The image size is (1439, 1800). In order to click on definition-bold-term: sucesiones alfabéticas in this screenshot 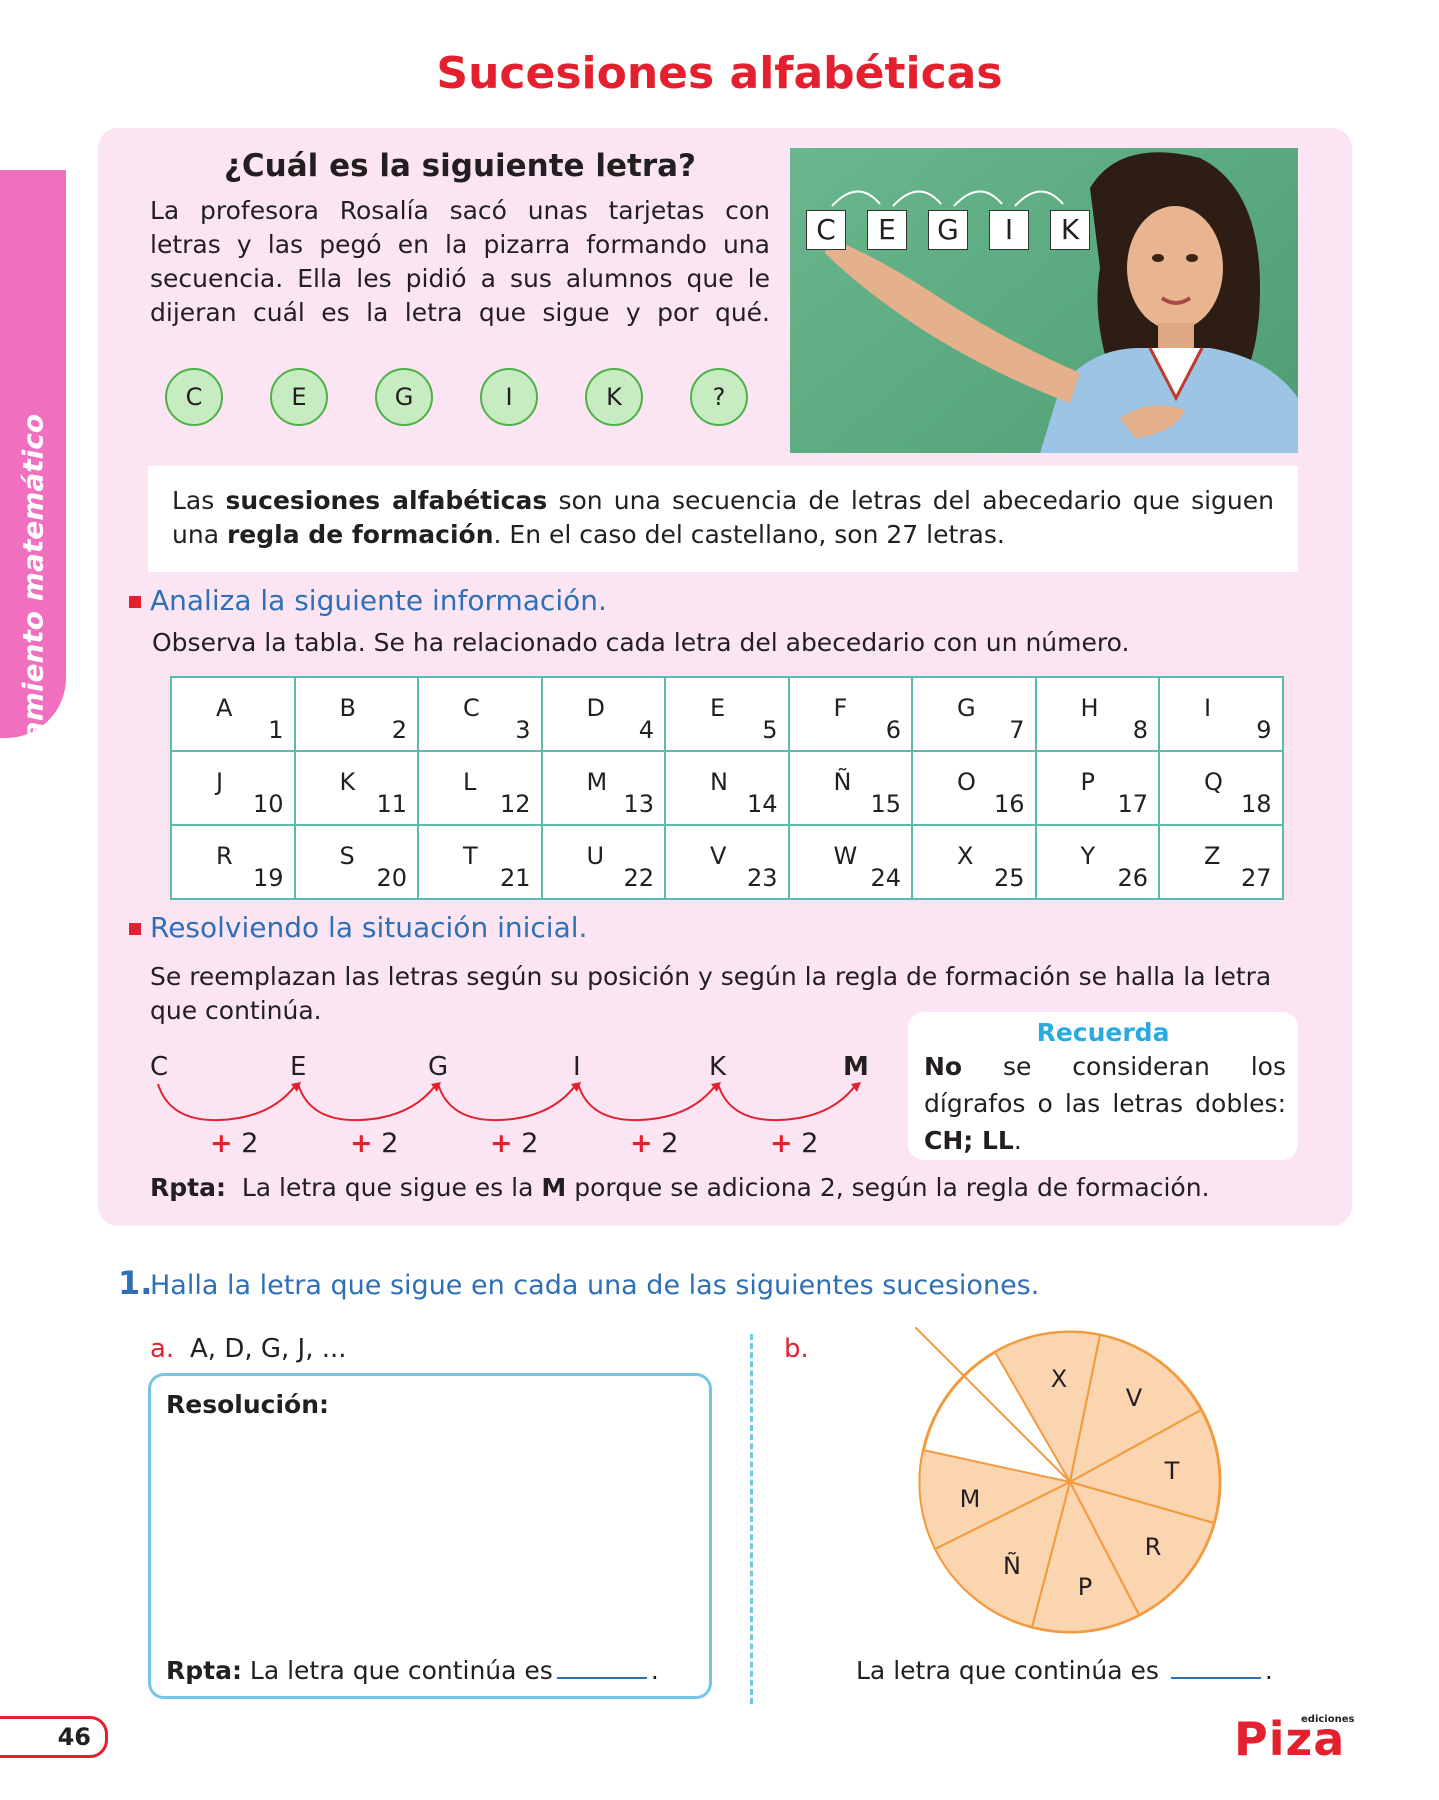, I will do `click(386, 500)`.